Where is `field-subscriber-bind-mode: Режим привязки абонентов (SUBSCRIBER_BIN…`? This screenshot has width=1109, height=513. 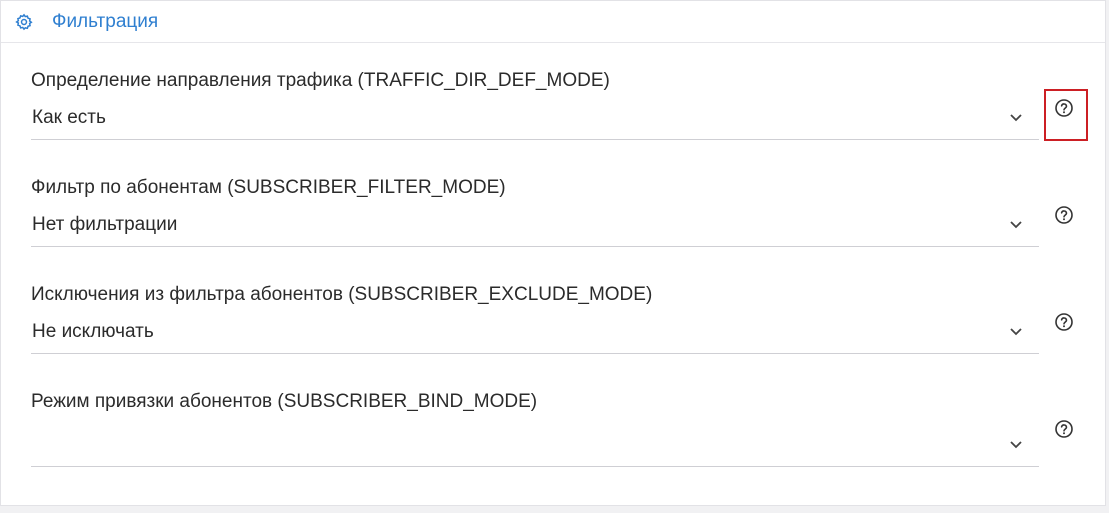
field-subscriber-bind-mode: Режим привязки абонентов (SUBSCRIBER_BIN… is located at coordinates (535, 431).